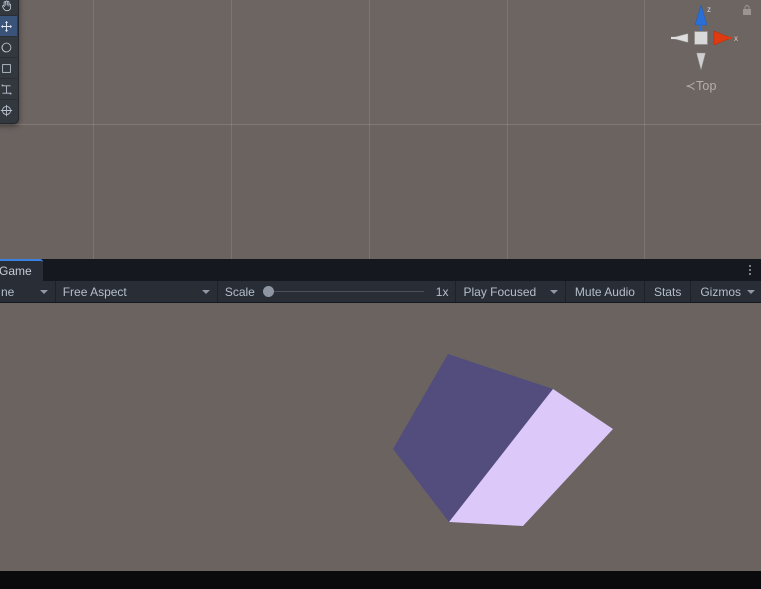  What do you see at coordinates (268, 291) in the screenshot?
I see `scale-slider-knob` at bounding box center [268, 291].